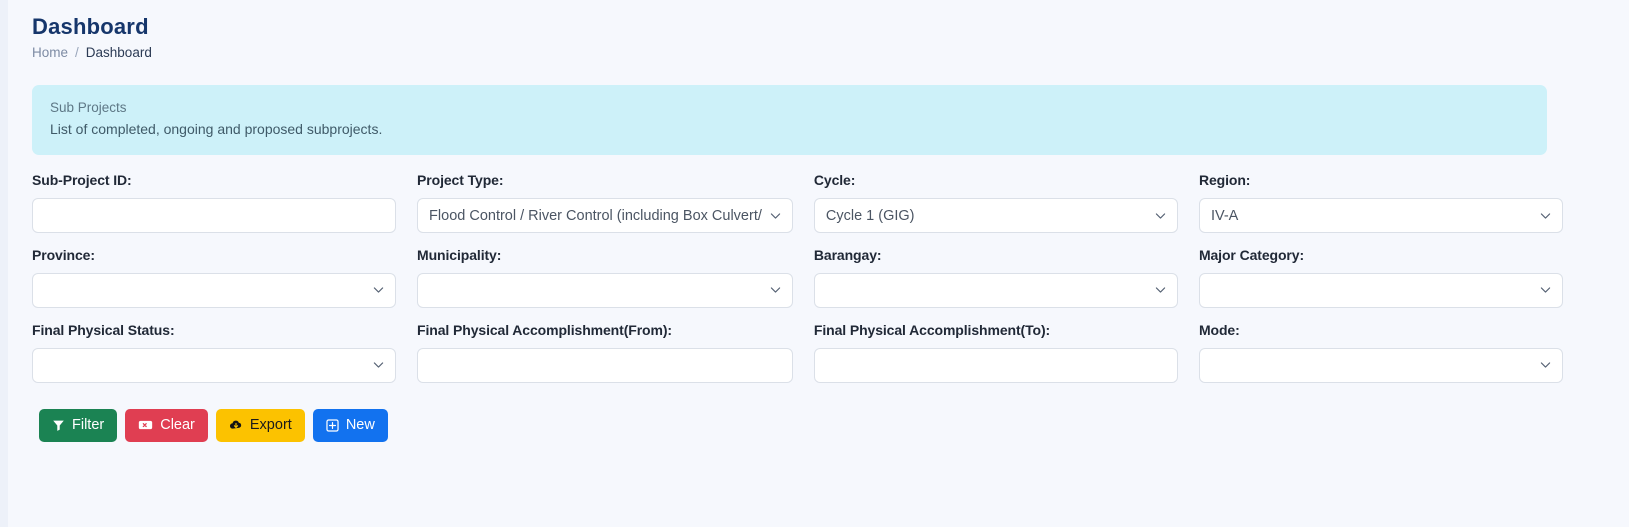 The width and height of the screenshot is (1629, 527). What do you see at coordinates (605, 290) in the screenshot?
I see `select-municipality` at bounding box center [605, 290].